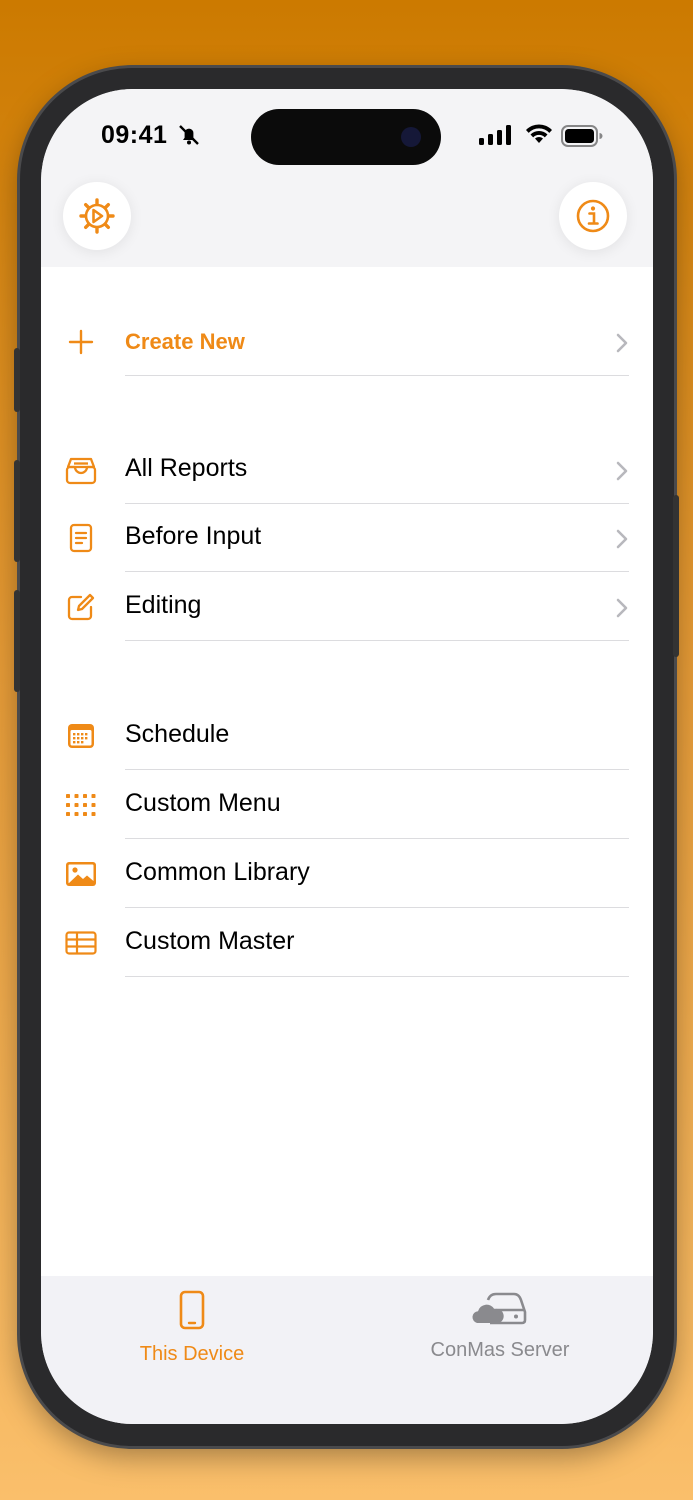 The image size is (693, 1500). What do you see at coordinates (17, 380) in the screenshot?
I see `mute-switch` at bounding box center [17, 380].